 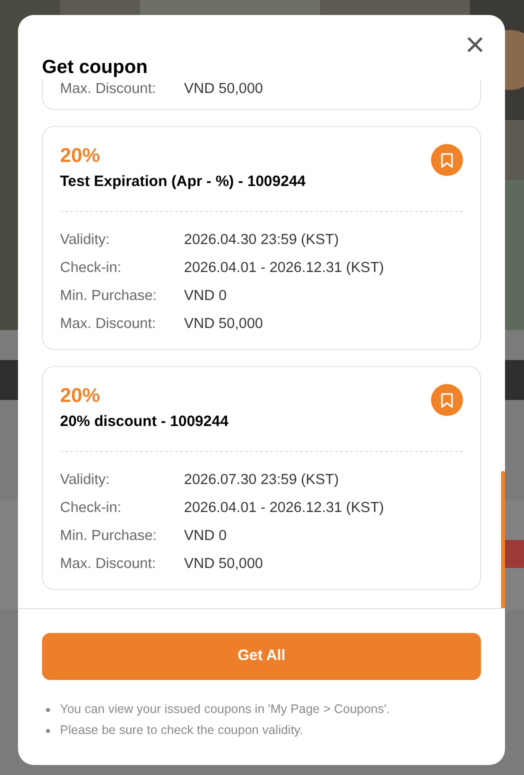 I want to click on close-button: ×, so click(x=475, y=45).